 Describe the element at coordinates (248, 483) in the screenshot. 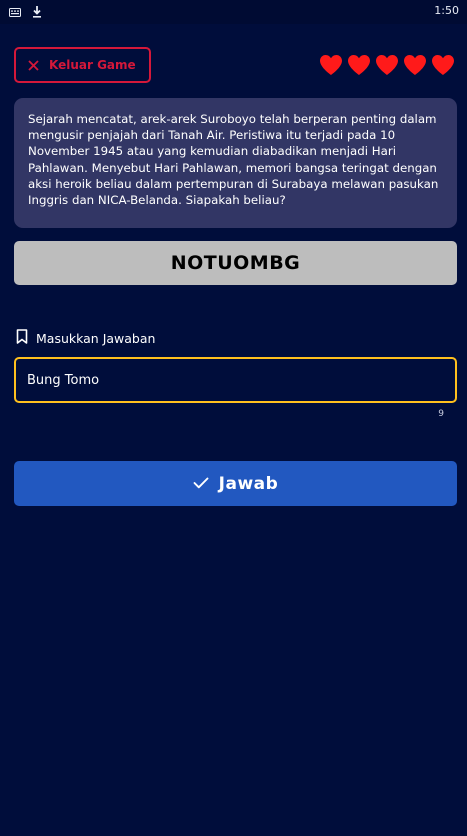

I see `submit-label: Jawab` at that location.